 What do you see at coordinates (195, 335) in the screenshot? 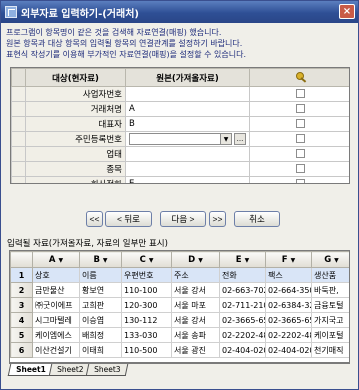
I see `grid-cell: 서울 송파` at bounding box center [195, 335].